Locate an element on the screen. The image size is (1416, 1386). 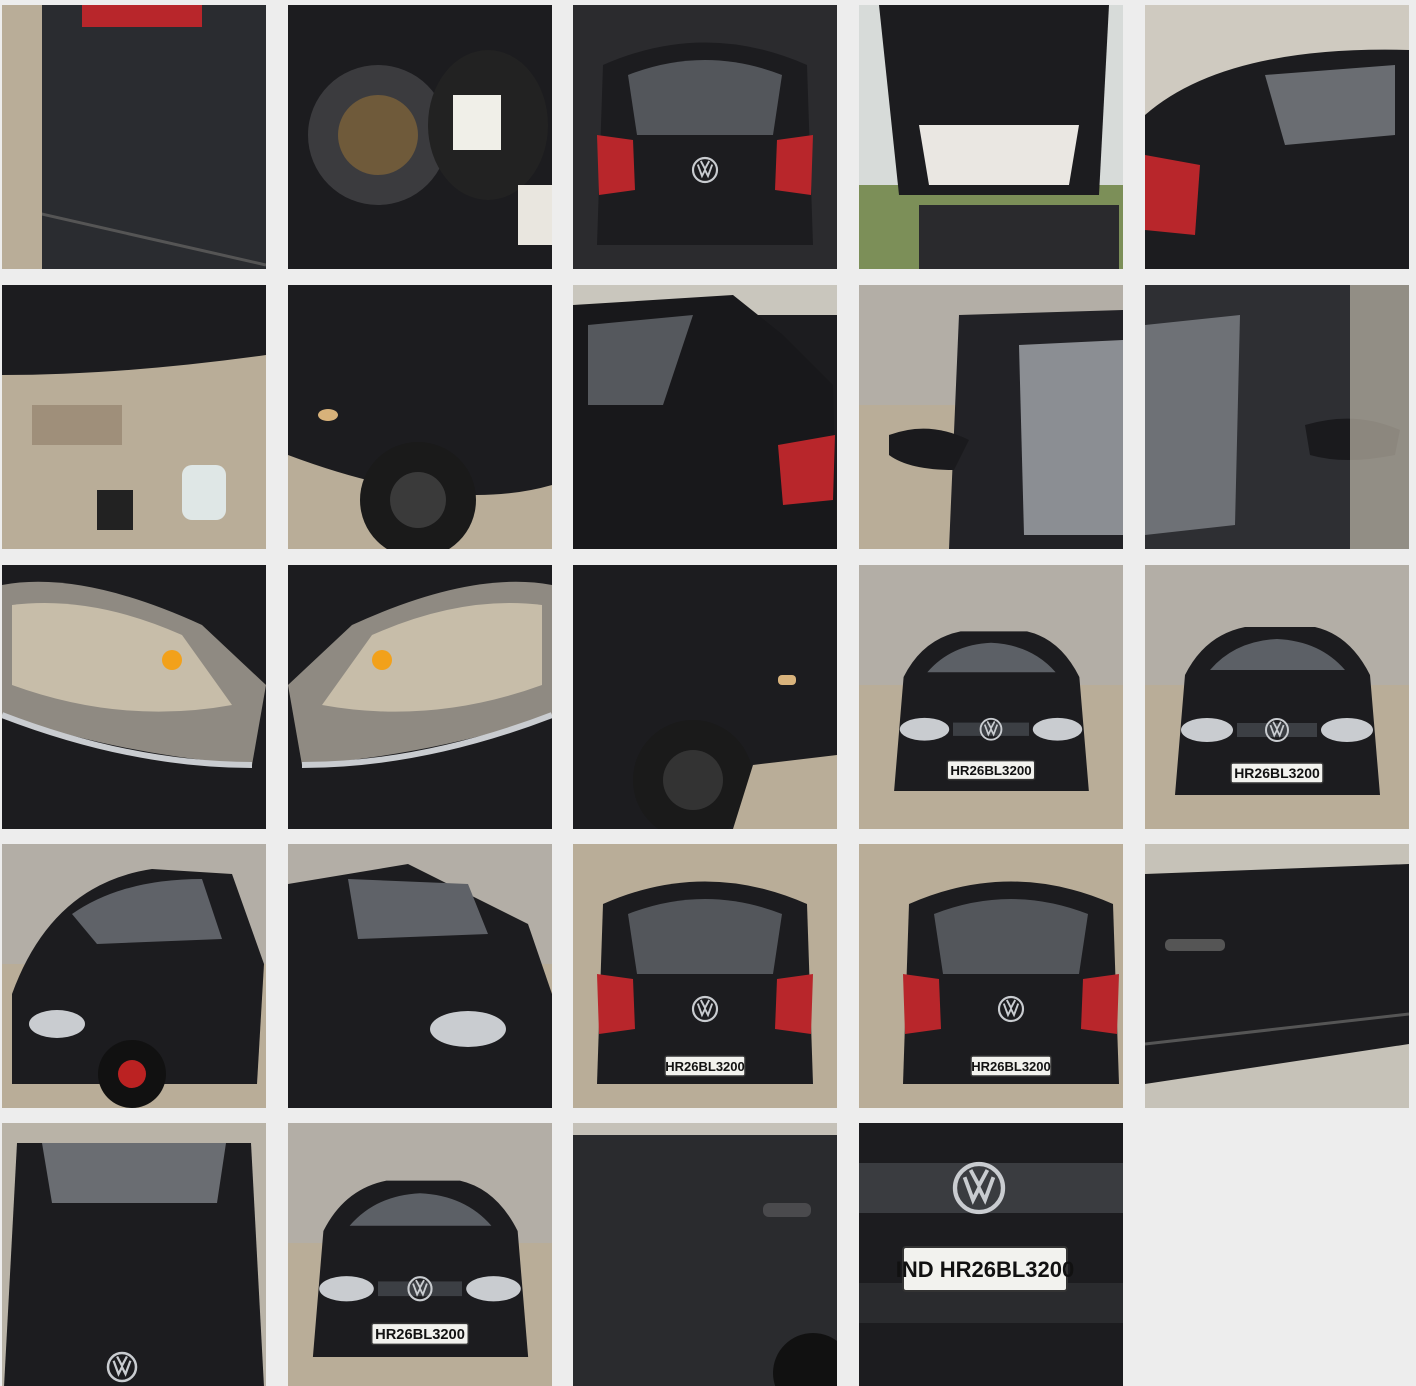
photo-thumbnail-headlamp-right is located at coordinates (420, 697).